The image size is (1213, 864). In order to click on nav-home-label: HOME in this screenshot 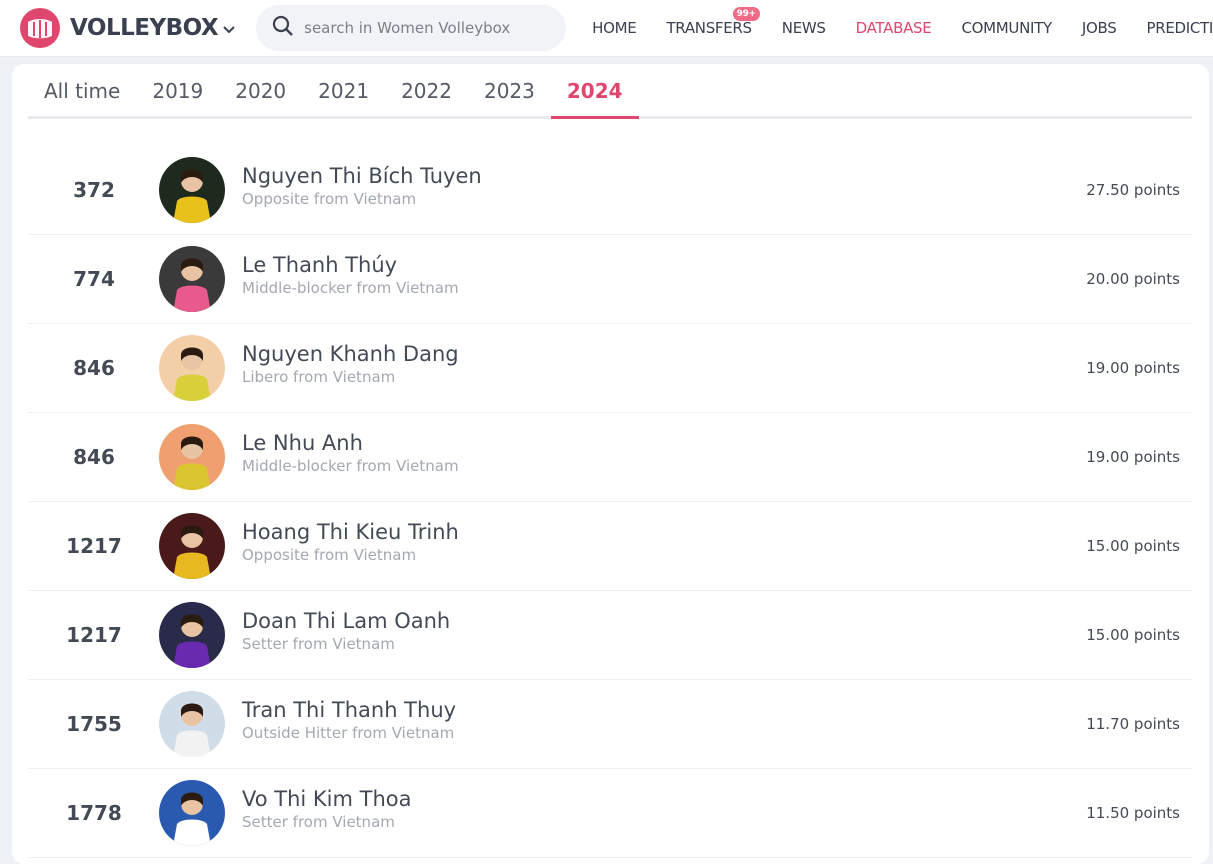, I will do `click(614, 28)`.